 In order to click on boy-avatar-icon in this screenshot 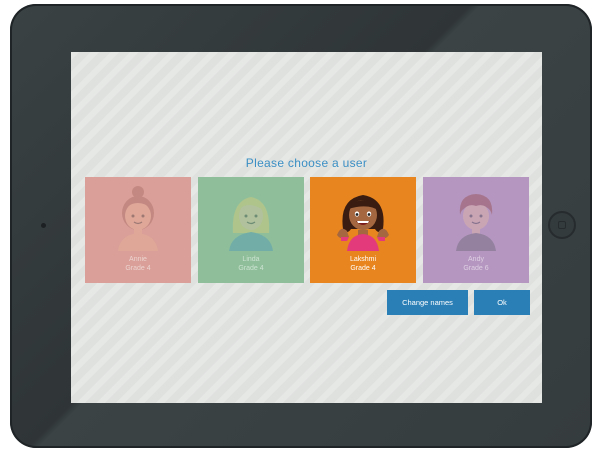, I will do `click(476, 222)`.